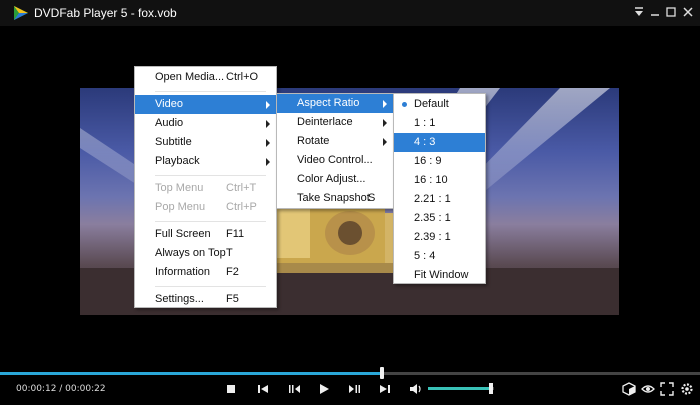 This screenshot has width=700, height=405. Describe the element at coordinates (432, 199) in the screenshot. I see `menu-item-label: 2.21 : 1` at that location.